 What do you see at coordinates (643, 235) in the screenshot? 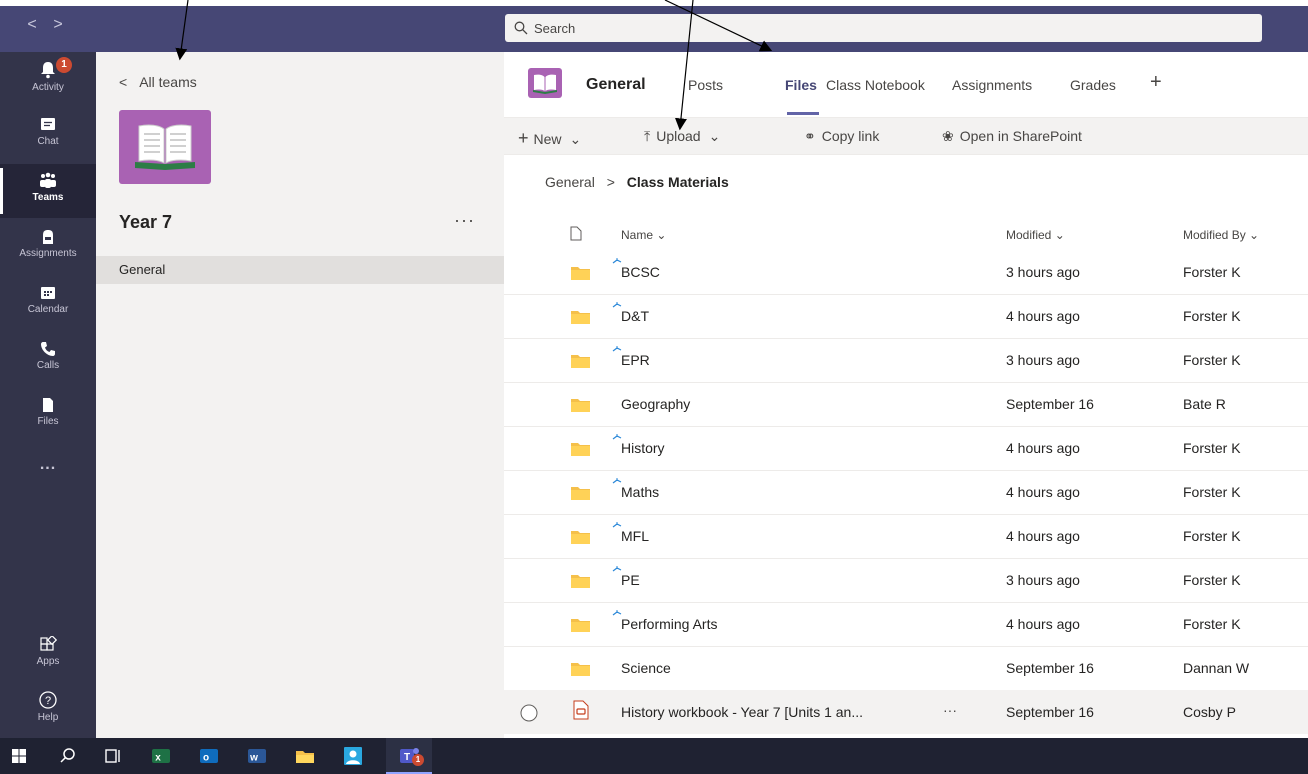
I see `column-header-name: Name ⌄` at bounding box center [643, 235].